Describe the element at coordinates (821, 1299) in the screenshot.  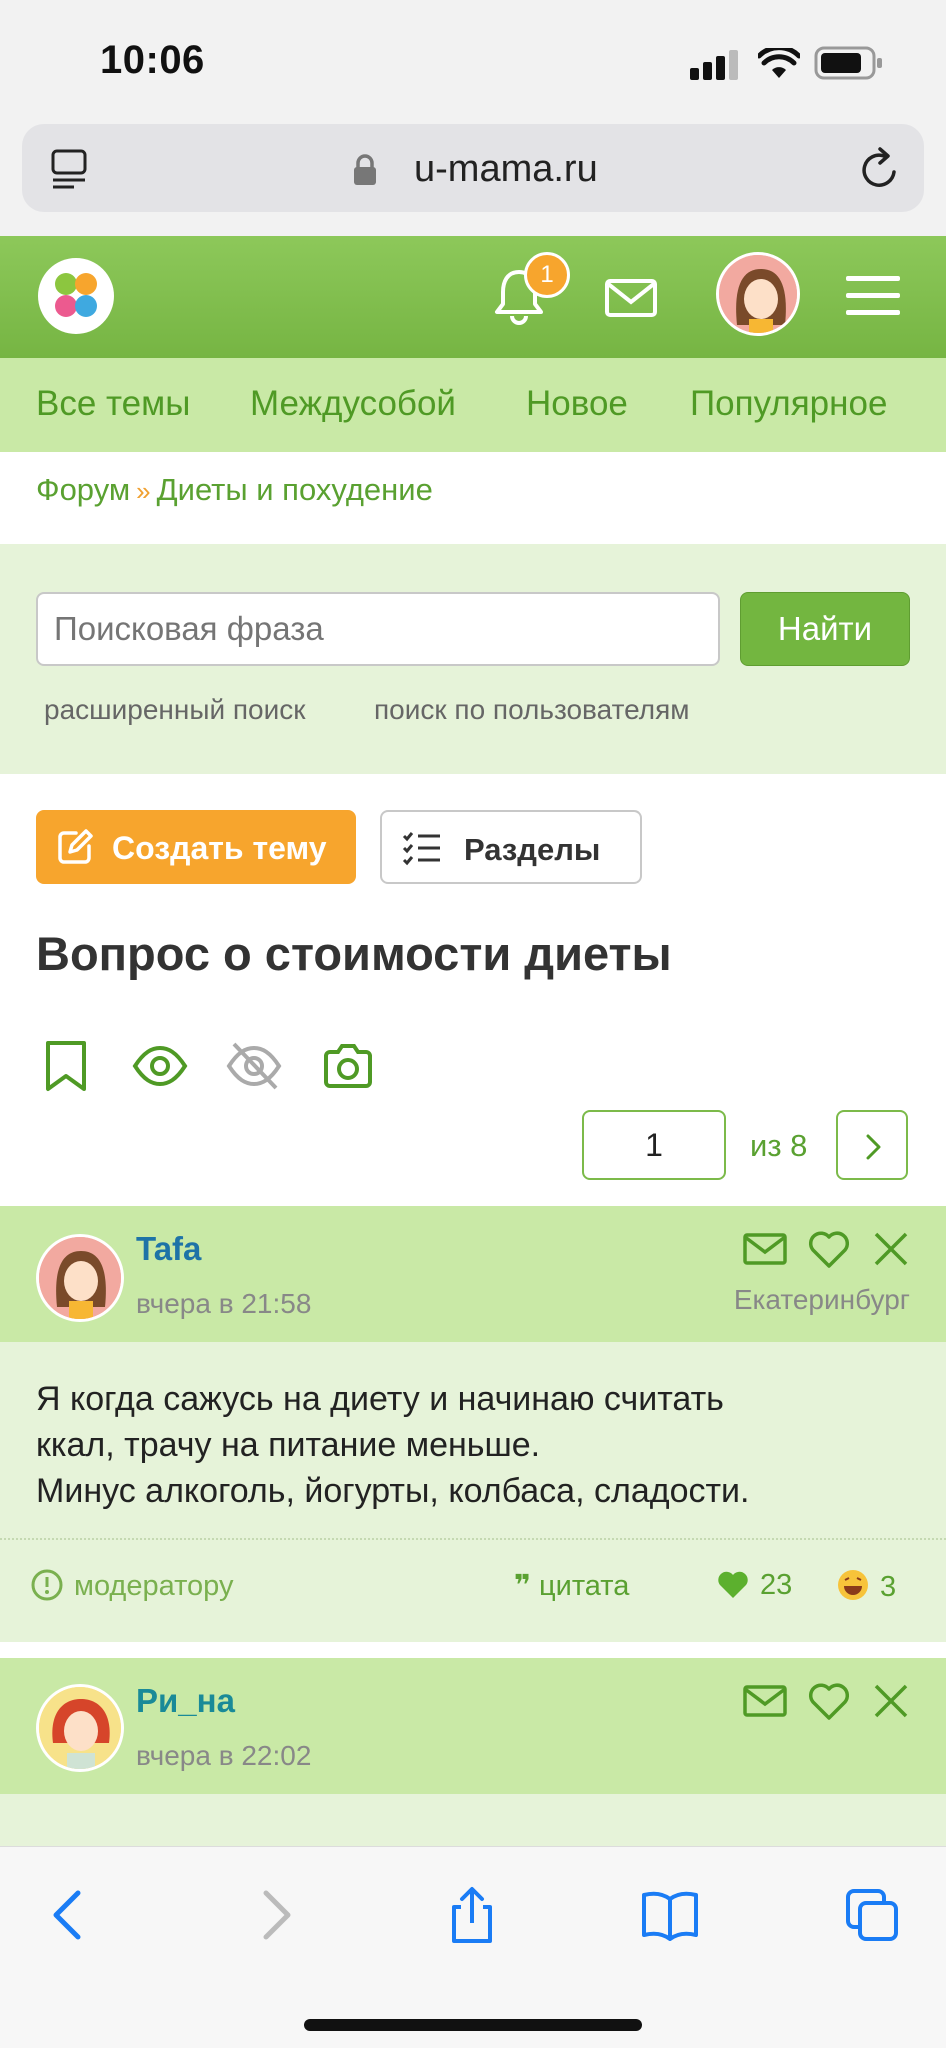
I see `post-author-city: Екатеринбург` at that location.